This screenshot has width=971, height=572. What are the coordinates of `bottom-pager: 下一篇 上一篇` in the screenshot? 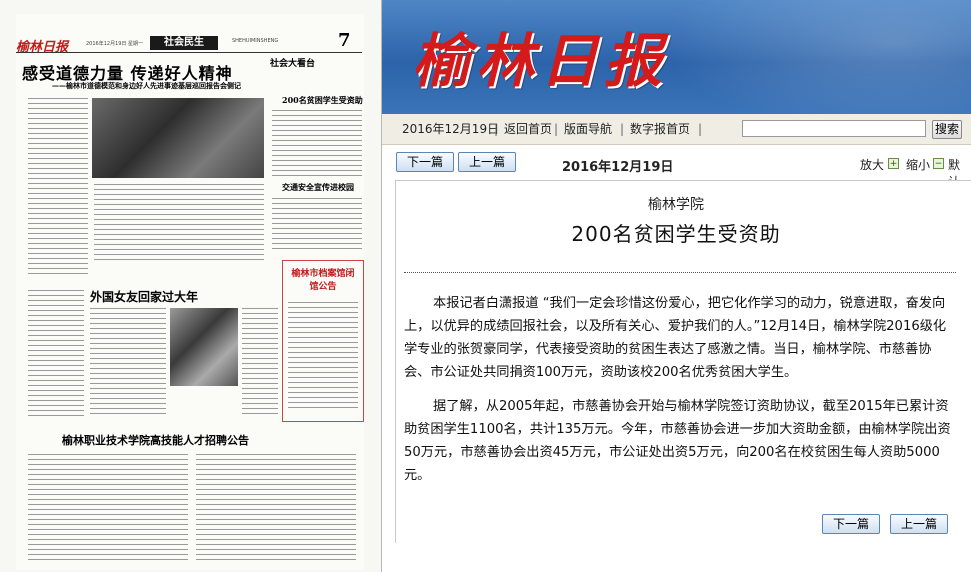 It's located at (676, 526).